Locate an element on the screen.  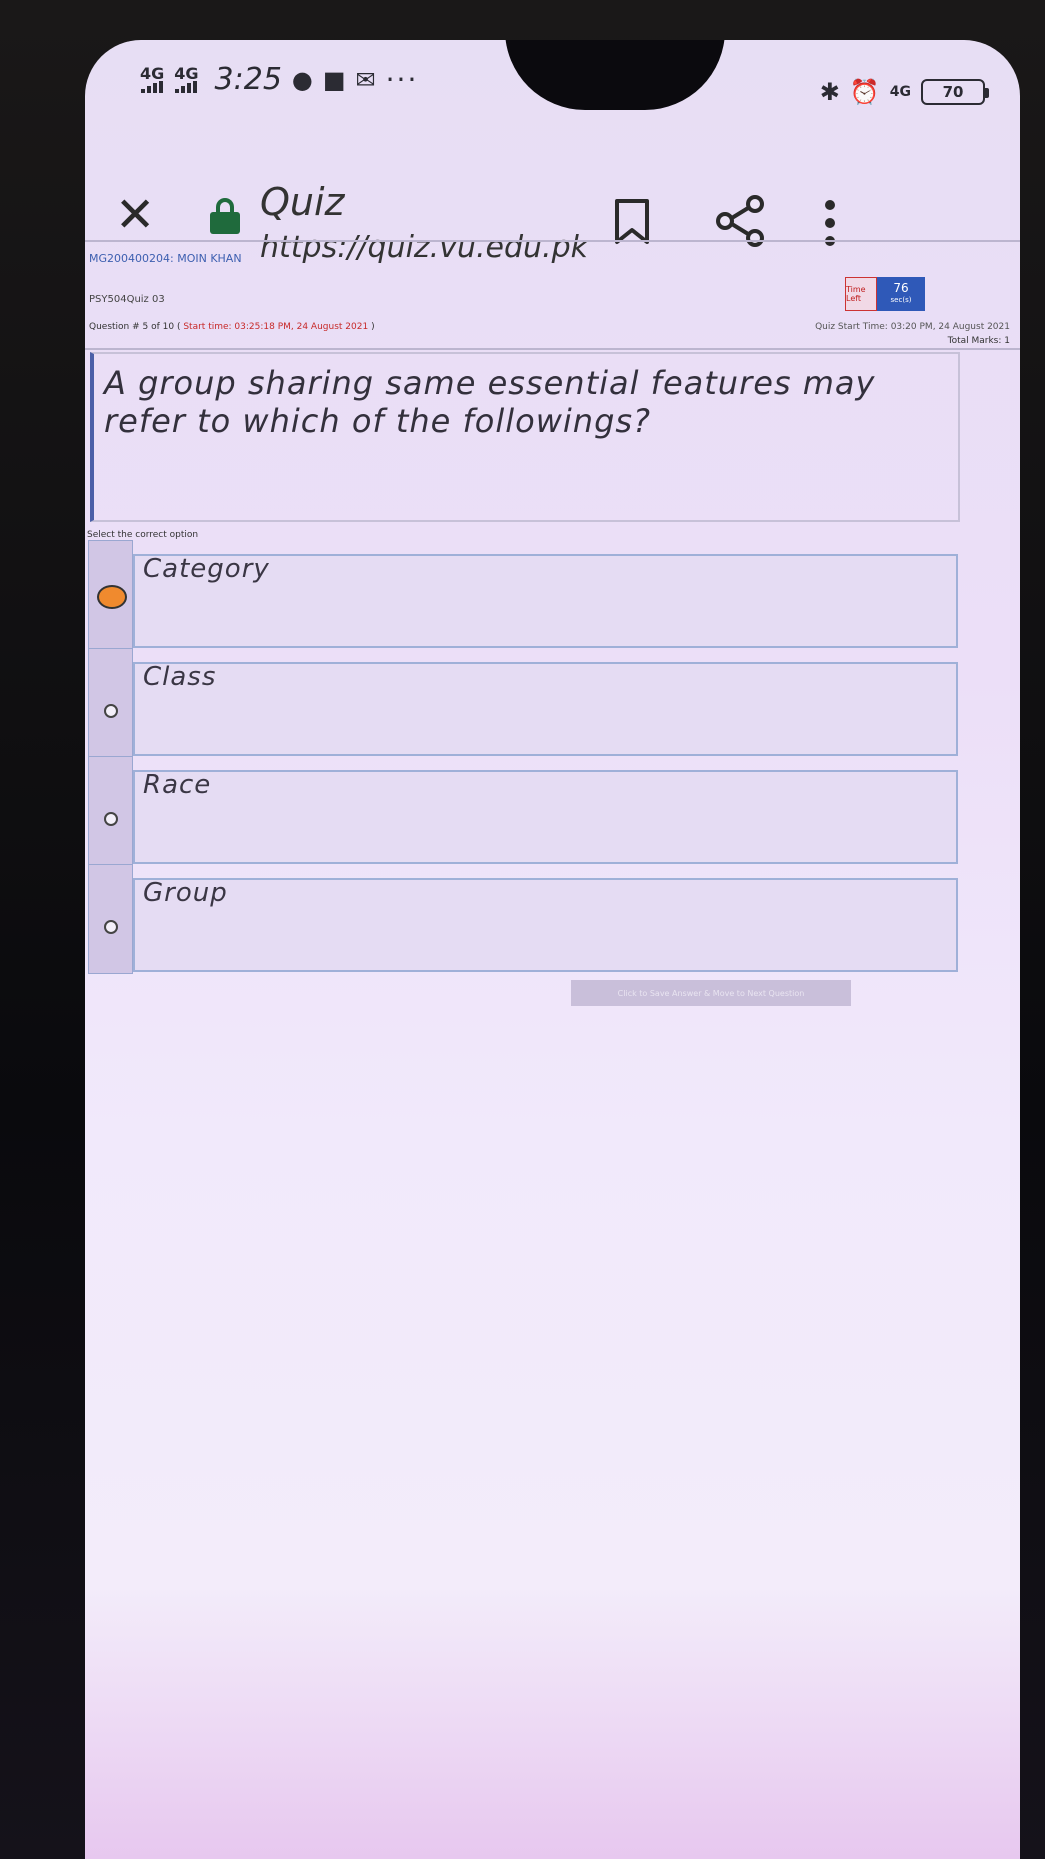
option-label: Group is located at coordinates (185, 893).